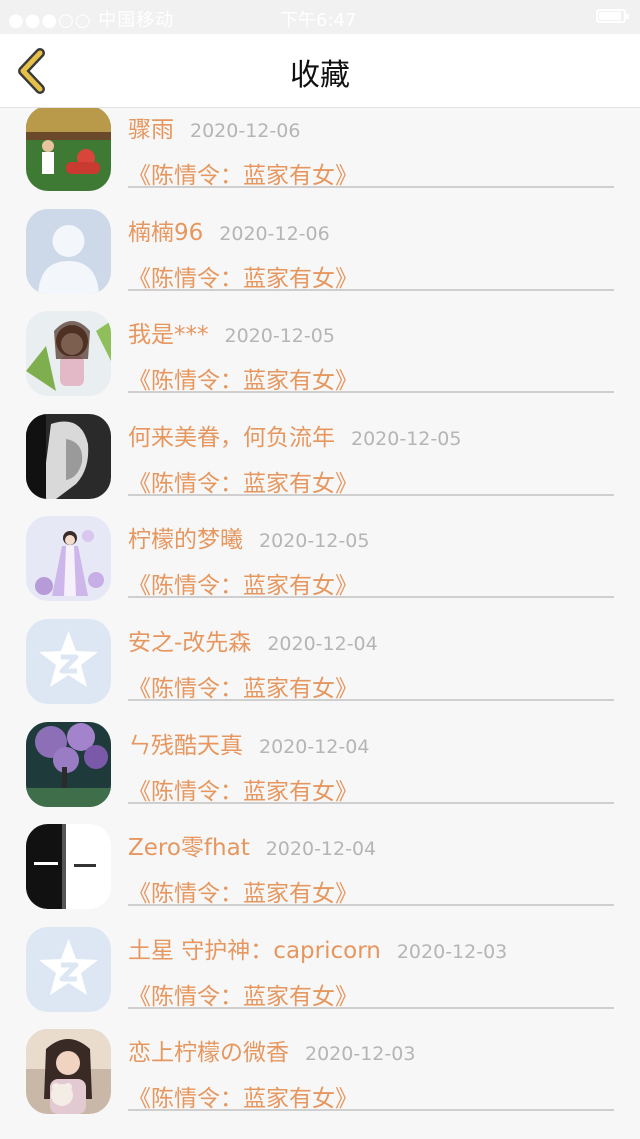 This screenshot has width=640, height=1139. I want to click on favorite-item: ㄣ残酷天真 2020-12-04 《陈情令：蓝家有女》, so click(320, 773).